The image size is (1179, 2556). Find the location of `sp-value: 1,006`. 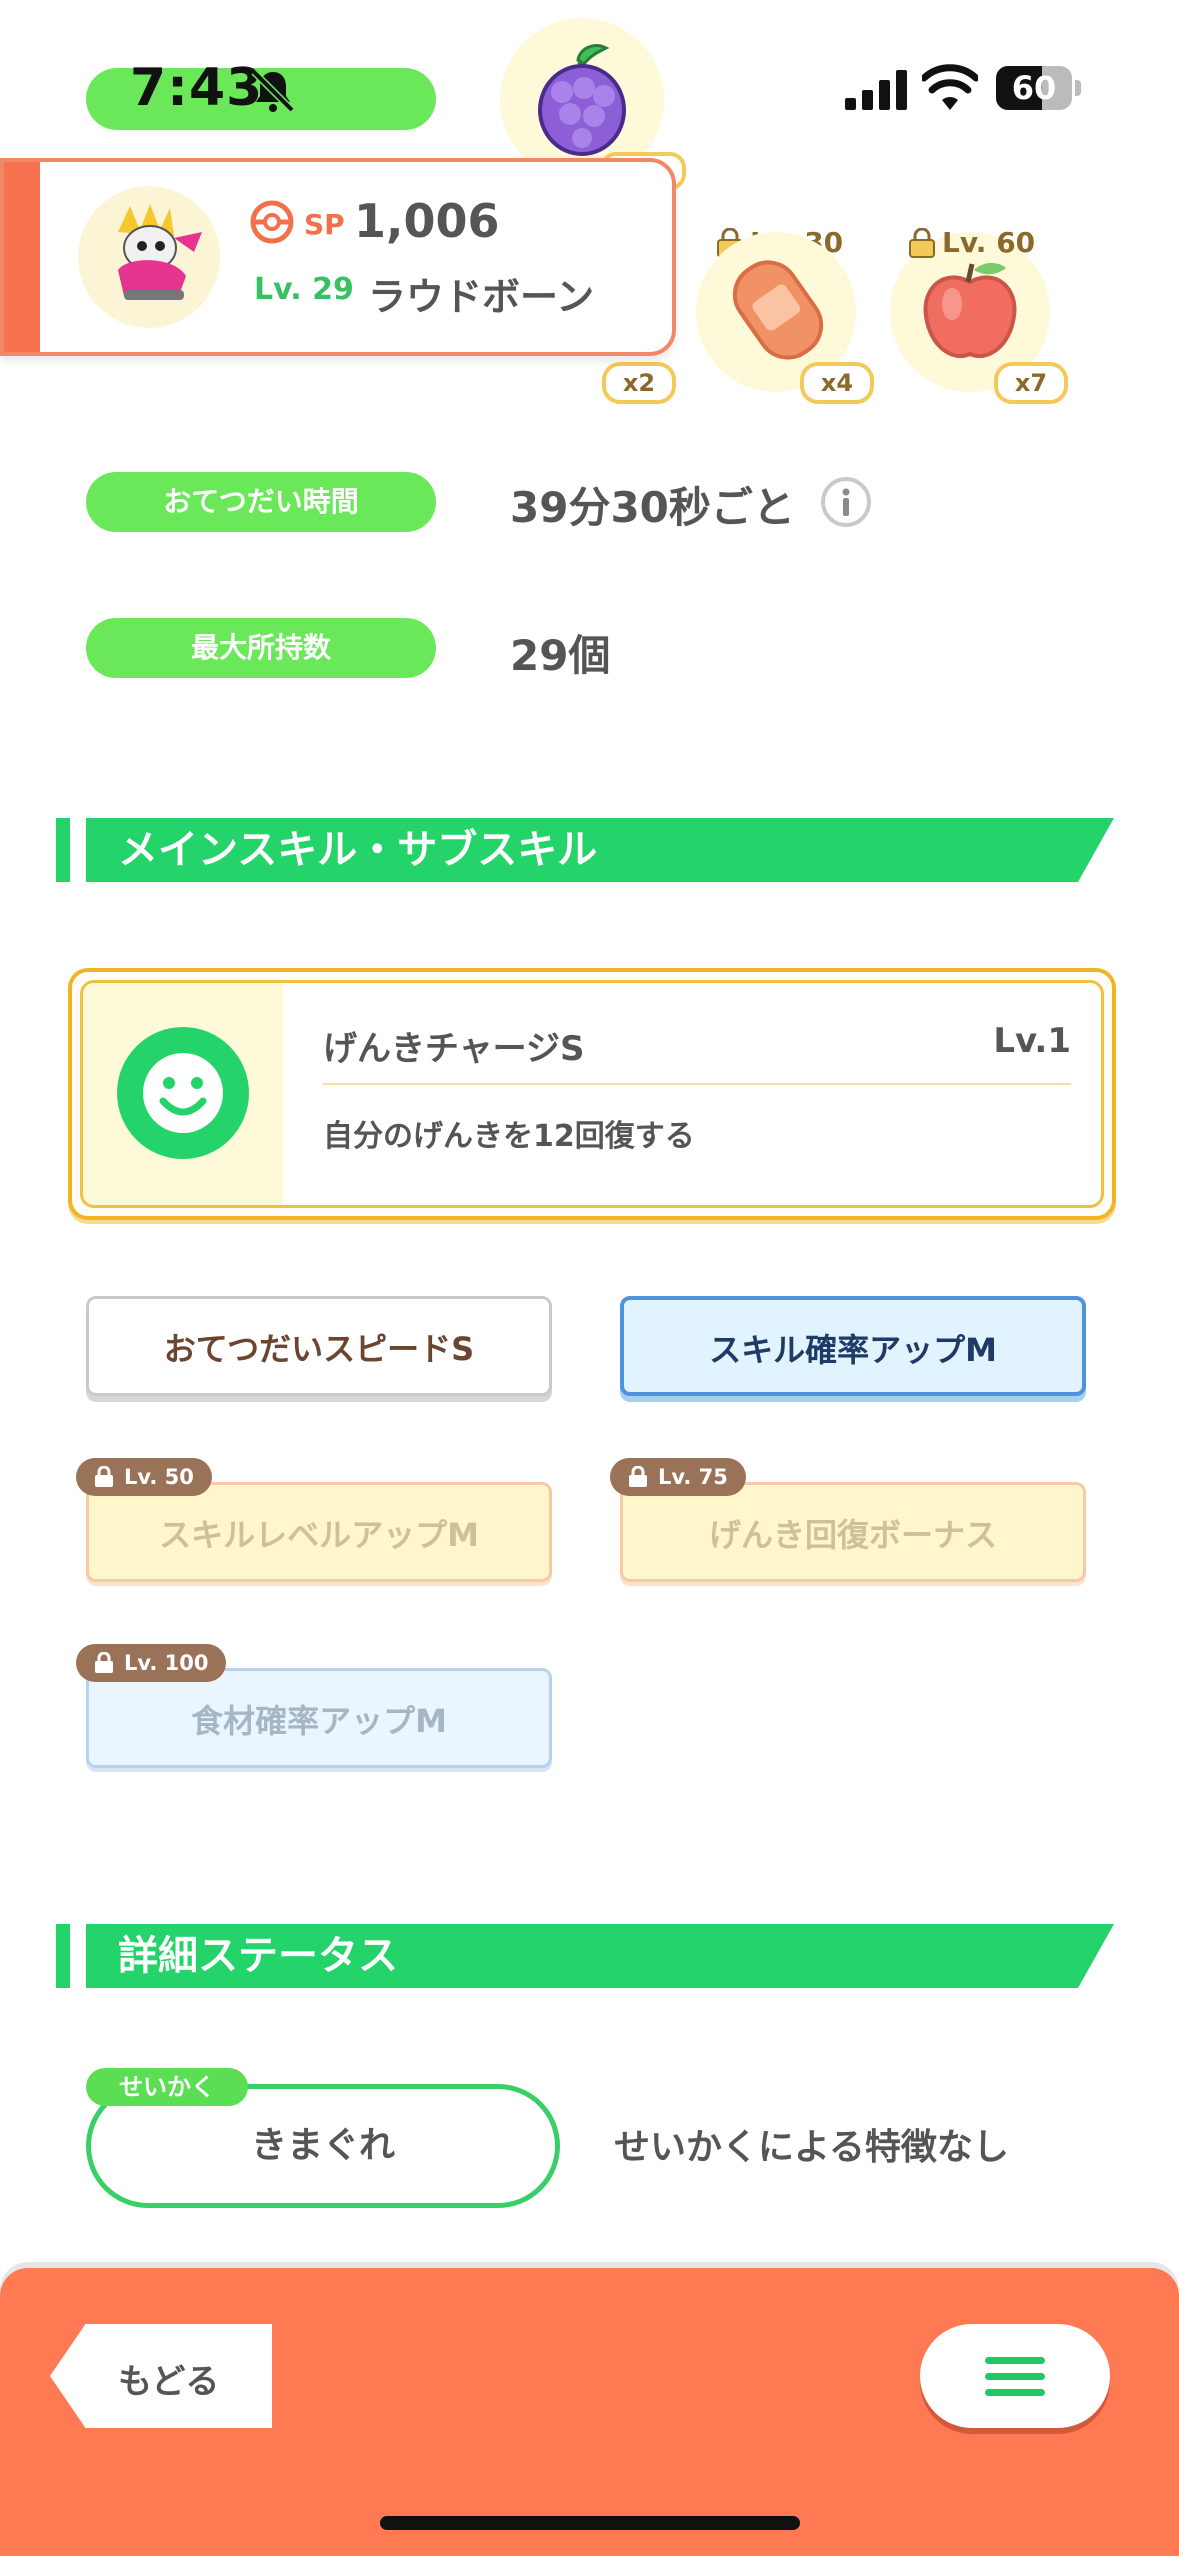

sp-value: 1,006 is located at coordinates (427, 221).